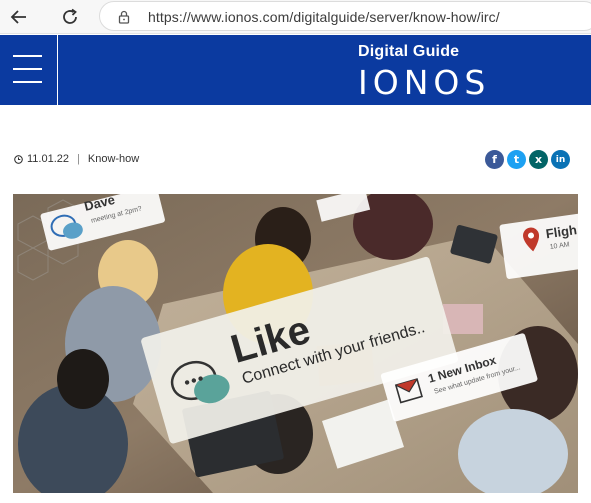 The image size is (591, 503). Describe the element at coordinates (408, 52) in the screenshot. I see `brand-subtitle: Digital Guide` at that location.